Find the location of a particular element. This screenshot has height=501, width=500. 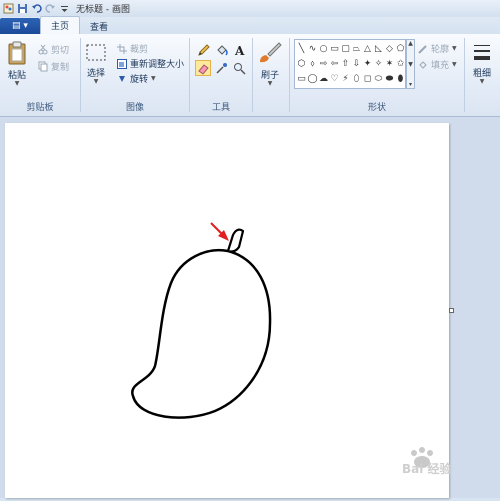

brushes-dropdown-icon: ▼ is located at coordinates (270, 84).